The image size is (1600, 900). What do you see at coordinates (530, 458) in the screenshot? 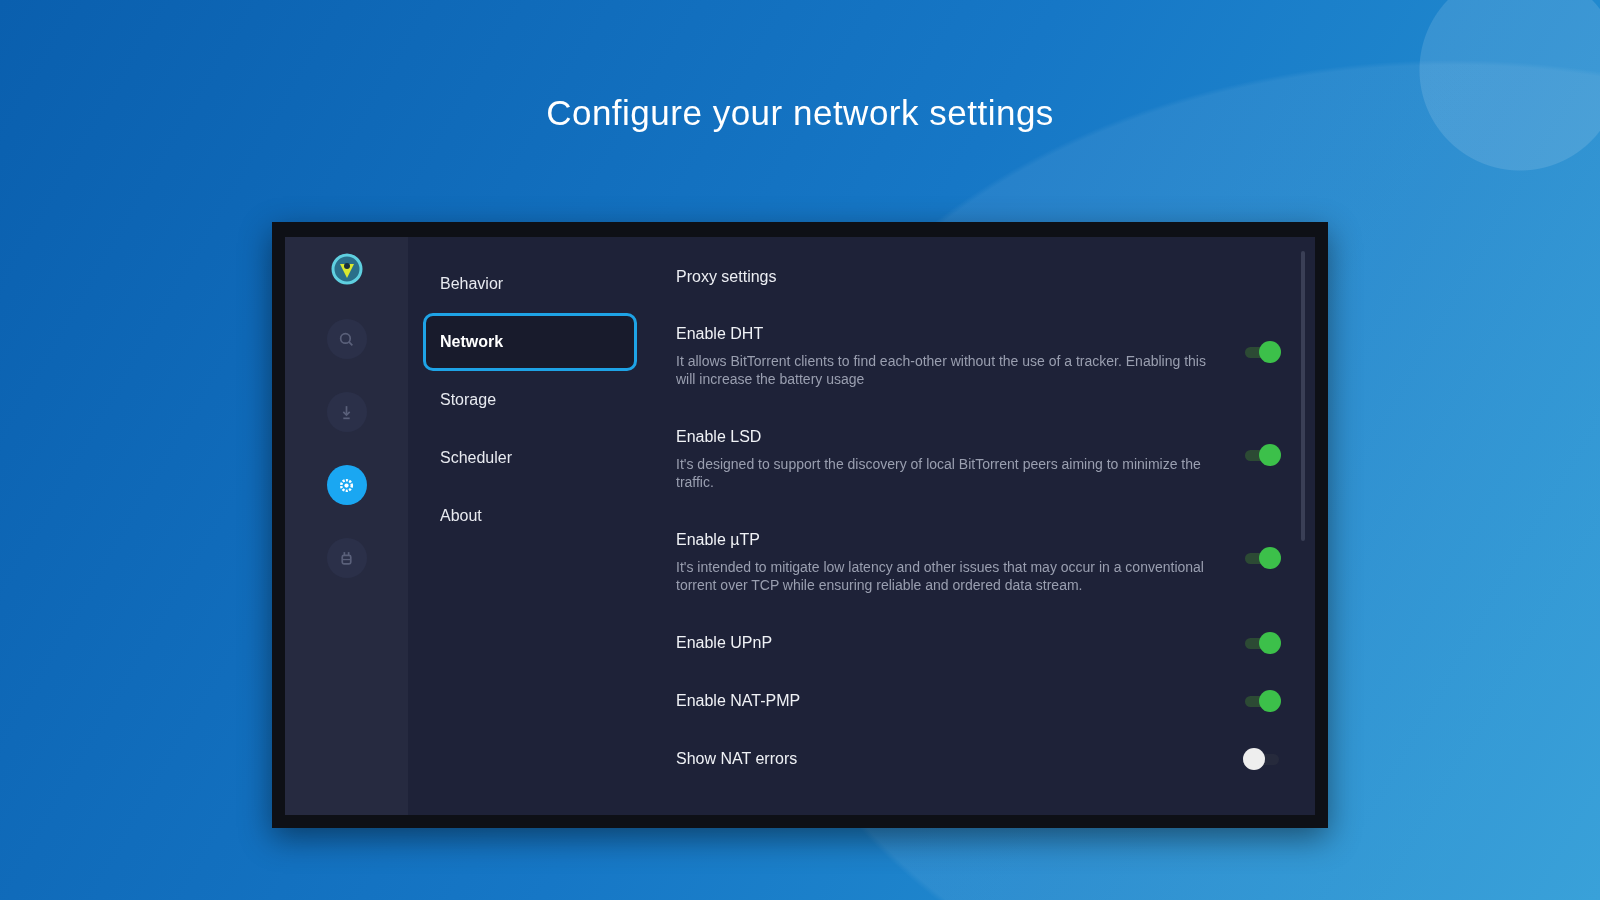
I see `menu-item: Scheduler` at bounding box center [530, 458].